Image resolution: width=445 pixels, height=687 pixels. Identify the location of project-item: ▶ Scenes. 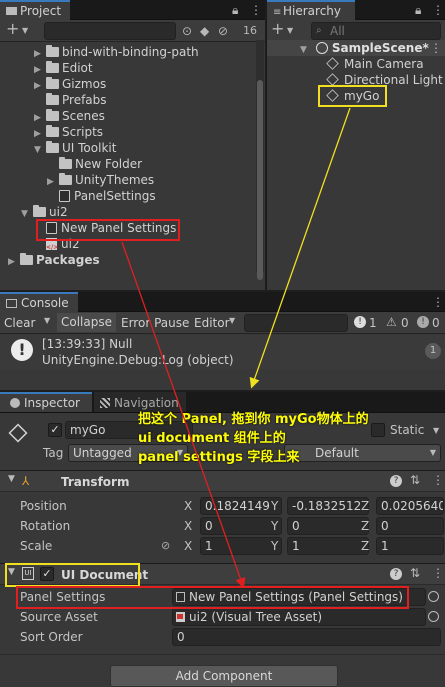
(52, 116).